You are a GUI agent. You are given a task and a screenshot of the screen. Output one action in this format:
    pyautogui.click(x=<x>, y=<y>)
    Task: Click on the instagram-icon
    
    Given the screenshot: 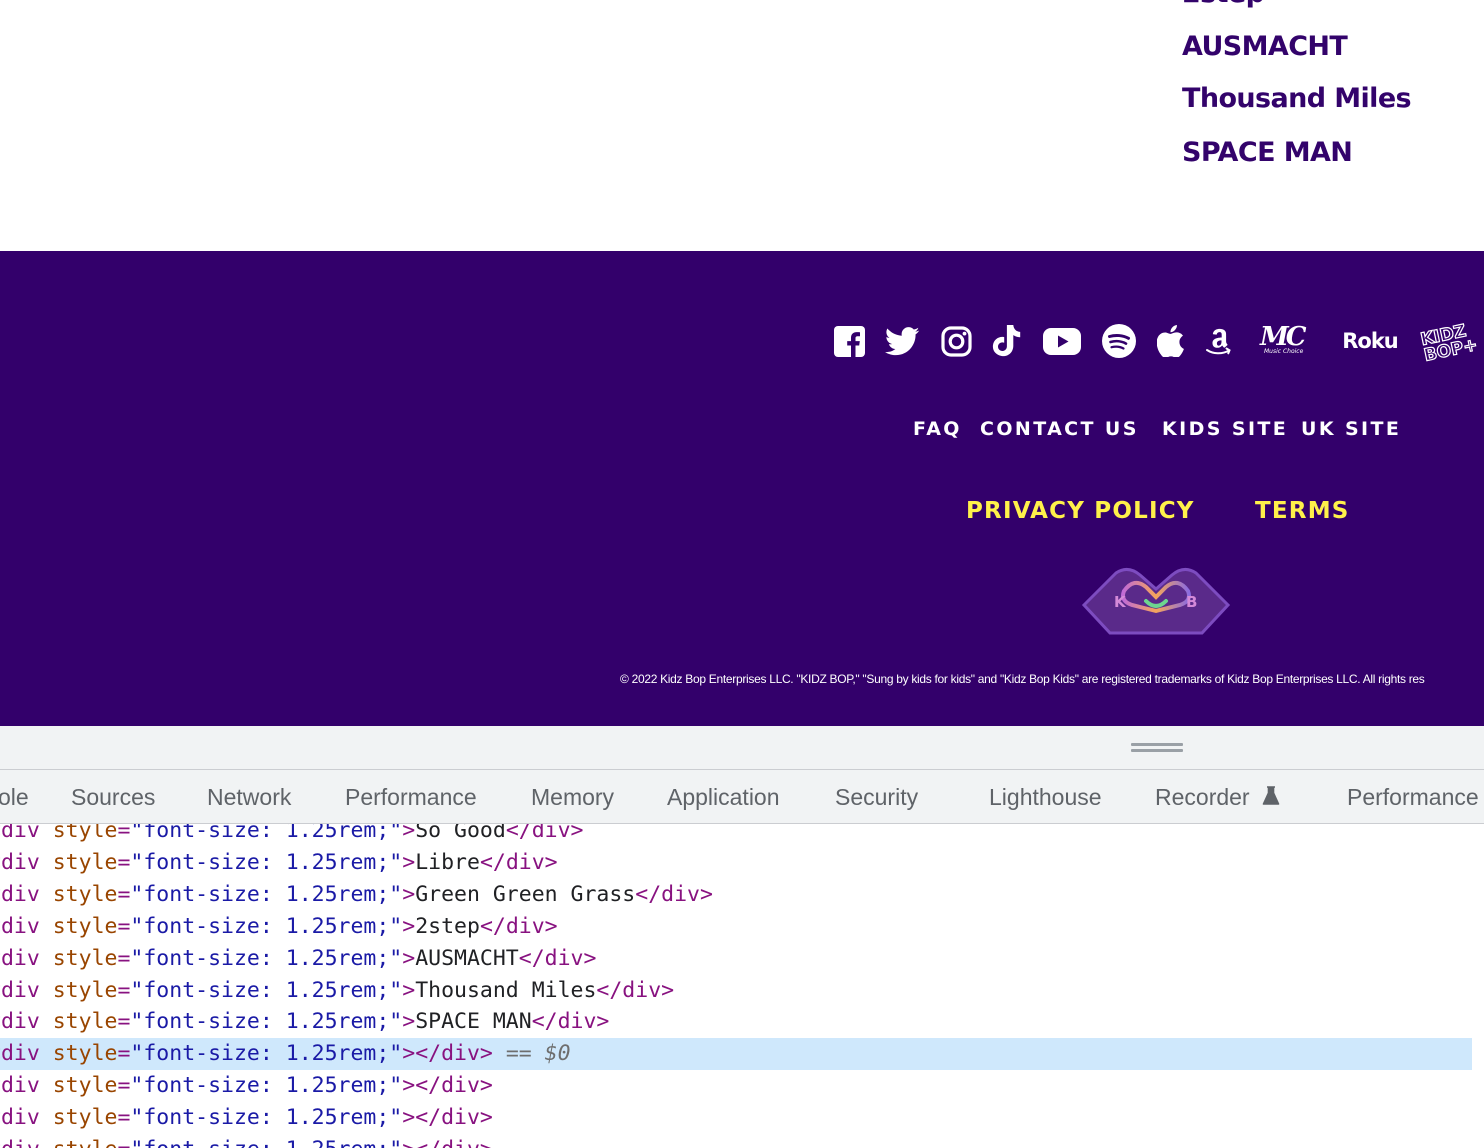 What is the action you would take?
    pyautogui.click(x=956, y=341)
    